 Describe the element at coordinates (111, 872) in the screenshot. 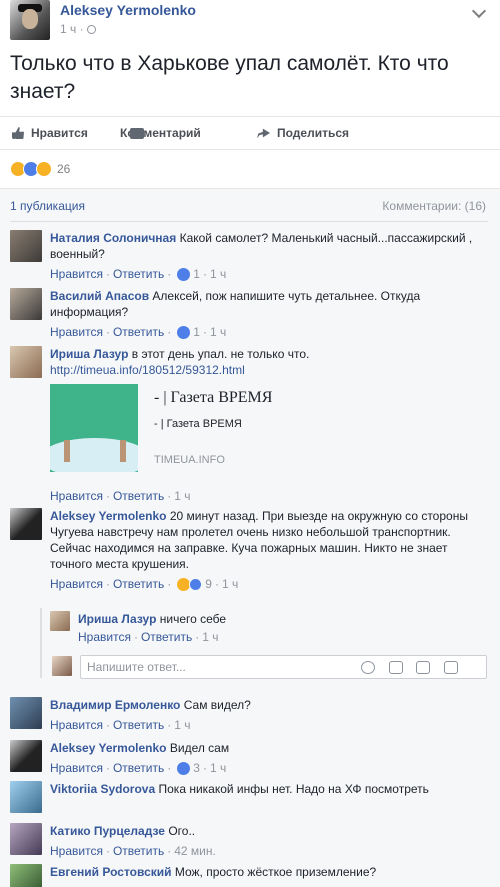

I see `comment-author: Евгений Ростовский` at that location.